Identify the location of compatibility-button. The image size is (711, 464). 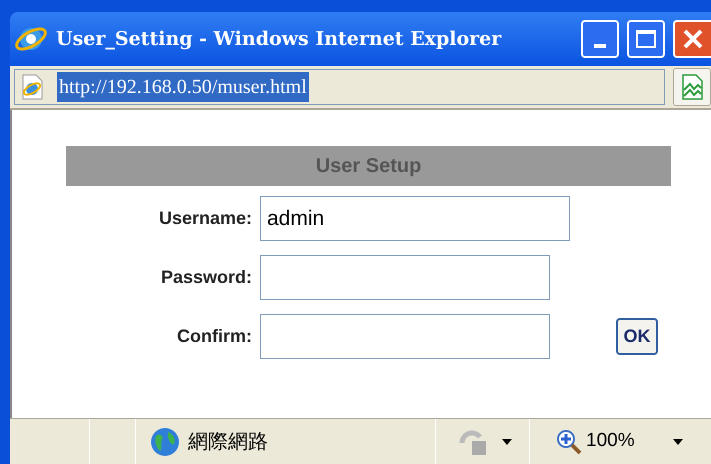
(692, 87).